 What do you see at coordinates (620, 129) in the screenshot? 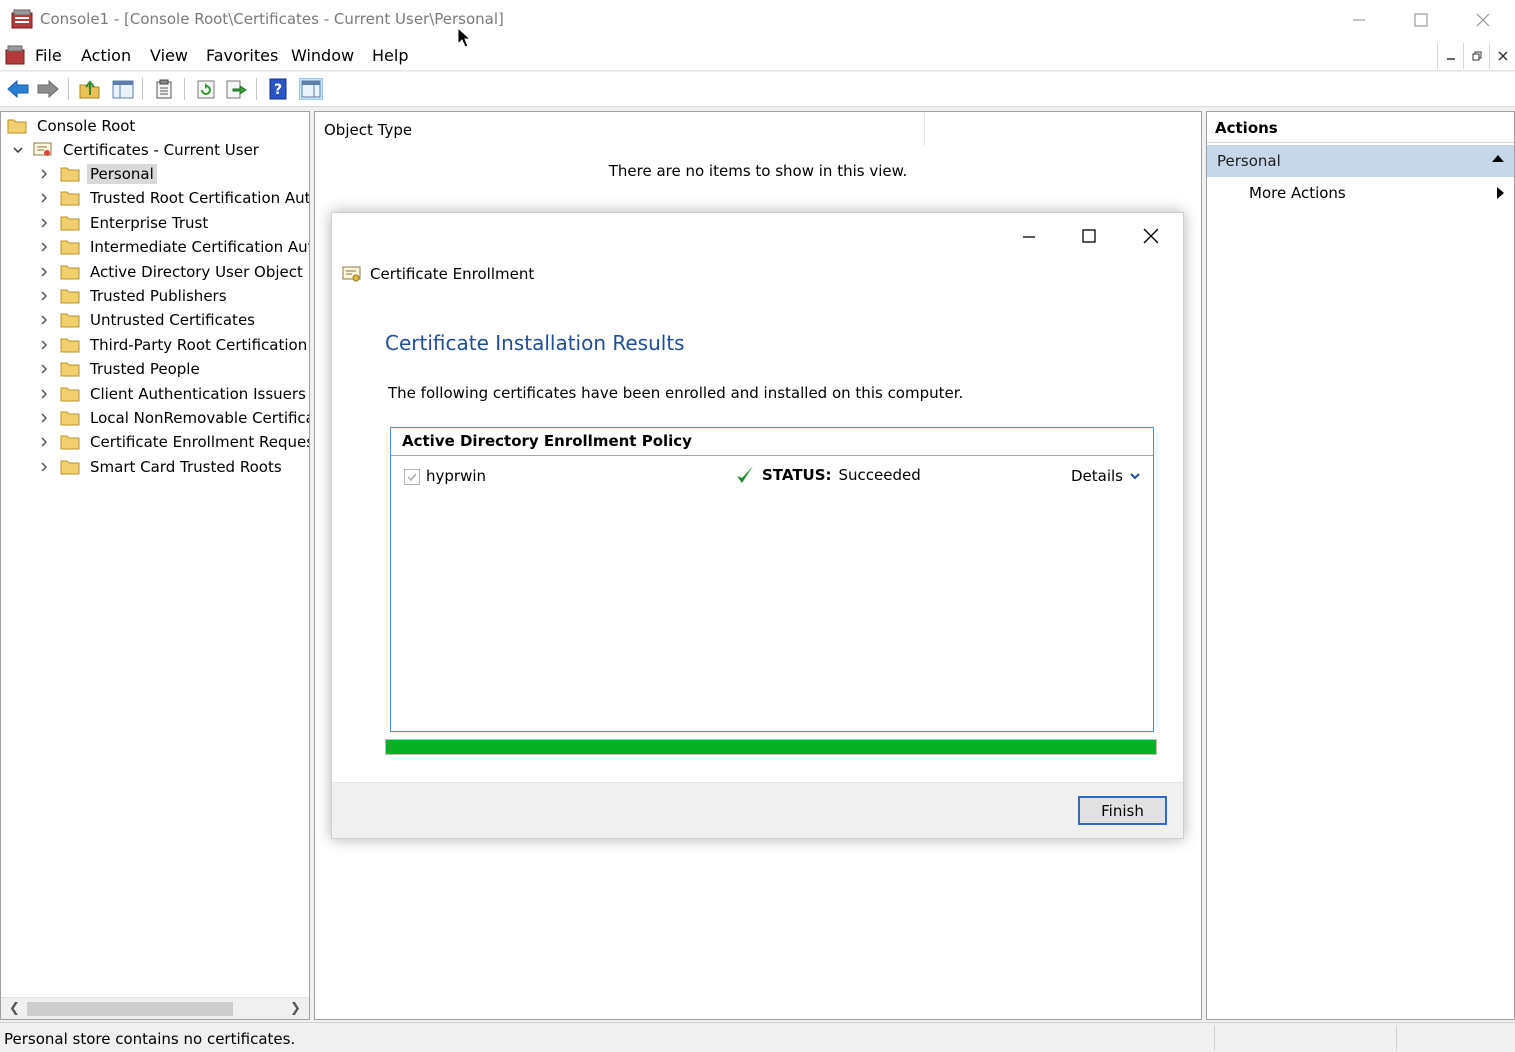
I see `column-header-object-type: Object Type` at bounding box center [620, 129].